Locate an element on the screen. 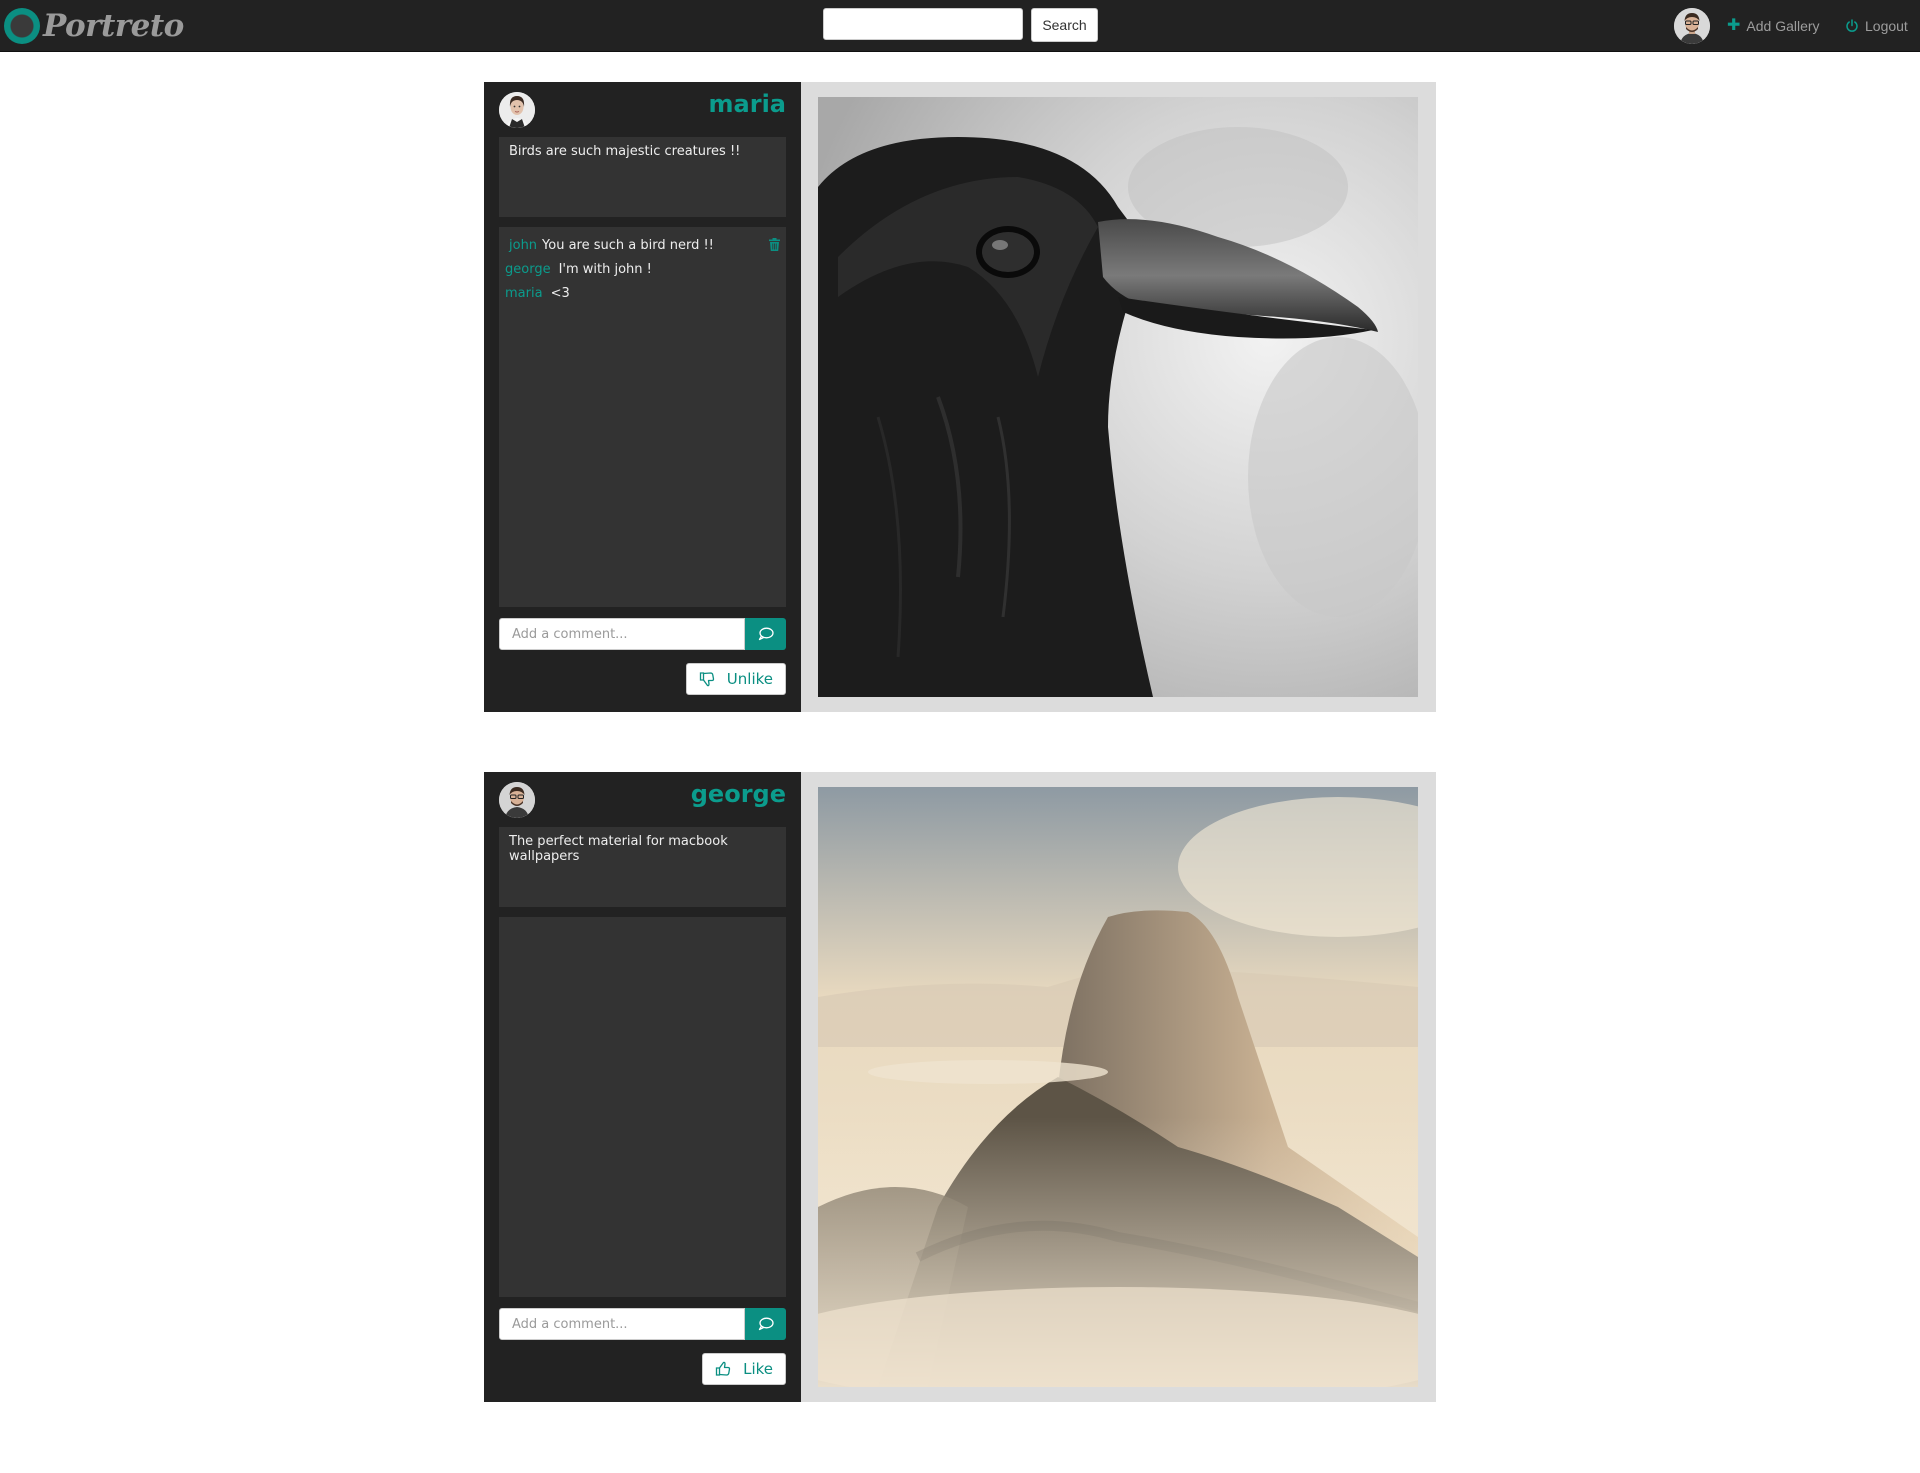 The image size is (1920, 1473). top-navbar: Portreto Search ✚ Add Gallery Logout is located at coordinates (960, 26).